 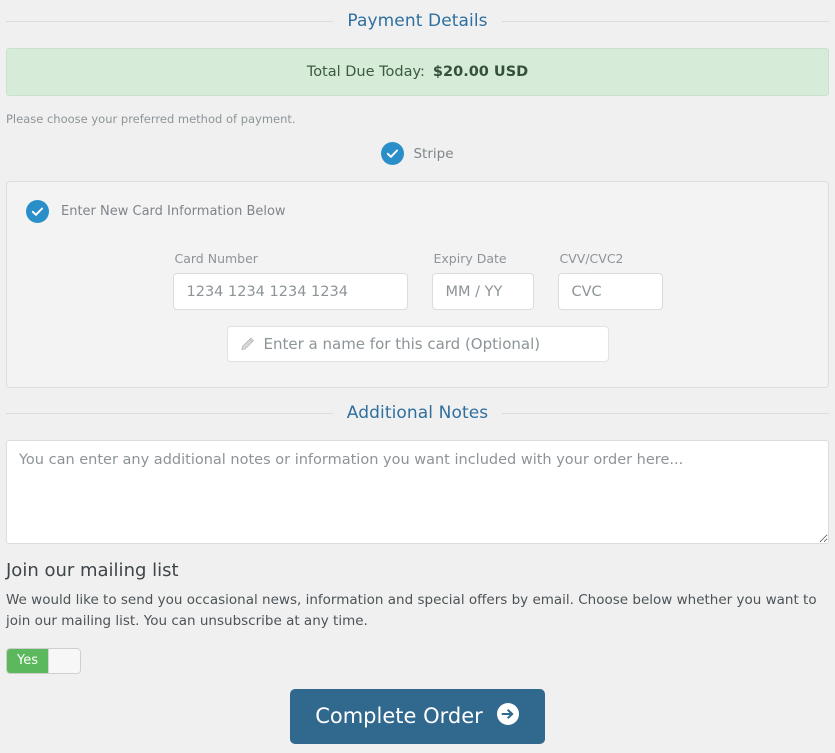 I want to click on payment-details-title: Payment Details, so click(x=417, y=21).